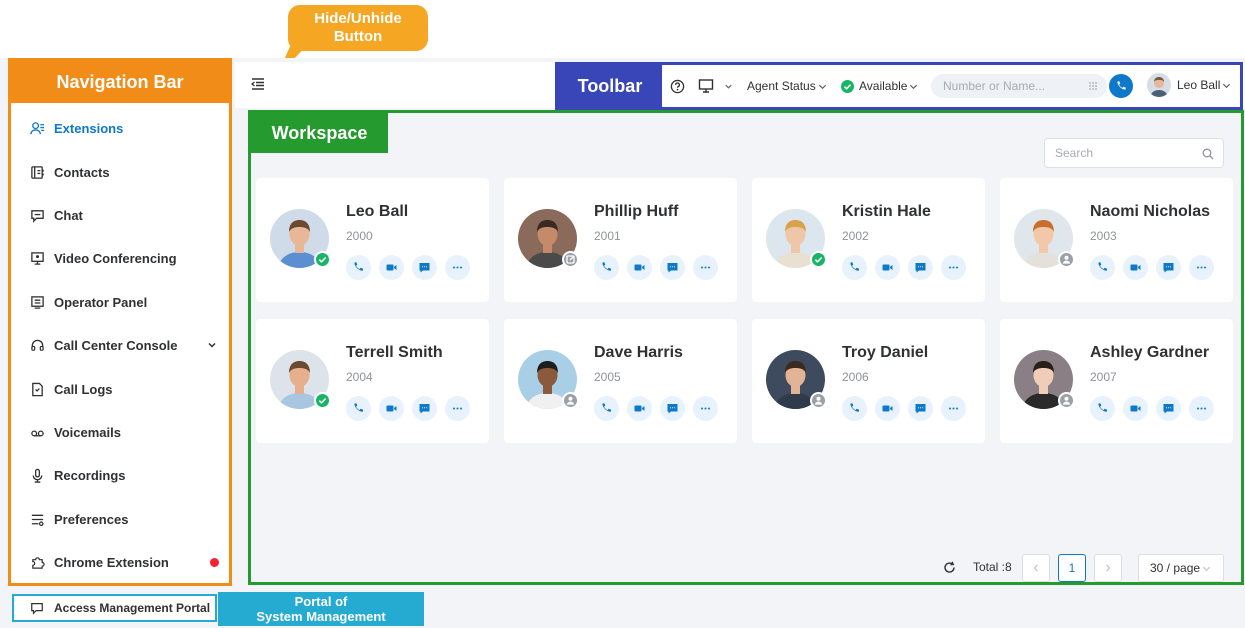 This screenshot has height=628, width=1245. I want to click on page-1-button: 1, so click(1072, 568).